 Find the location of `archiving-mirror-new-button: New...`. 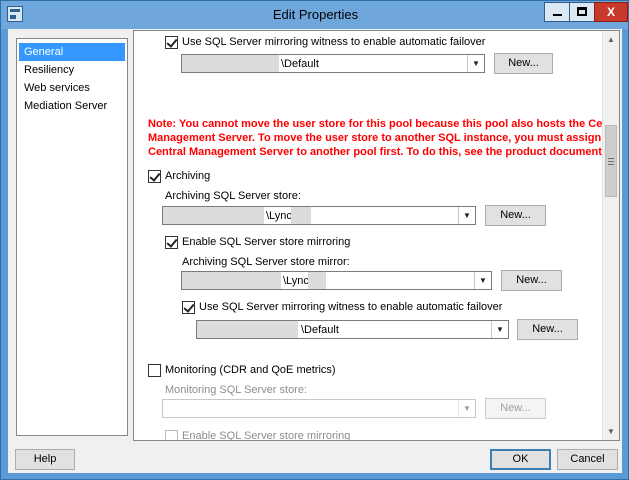

archiving-mirror-new-button: New... is located at coordinates (531, 280).